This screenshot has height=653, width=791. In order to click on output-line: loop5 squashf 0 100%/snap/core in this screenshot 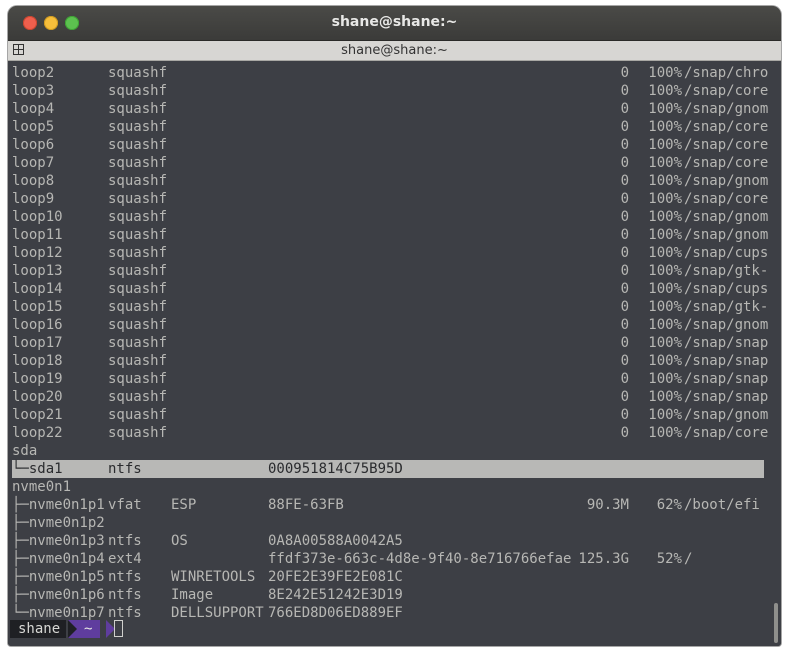, I will do `click(390, 127)`.